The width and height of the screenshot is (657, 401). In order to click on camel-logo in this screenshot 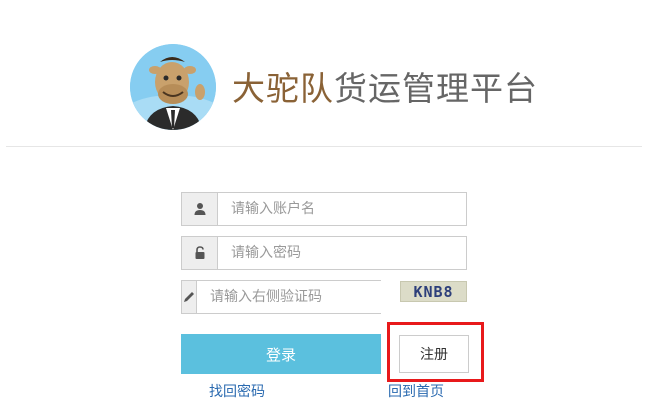, I will do `click(173, 87)`.